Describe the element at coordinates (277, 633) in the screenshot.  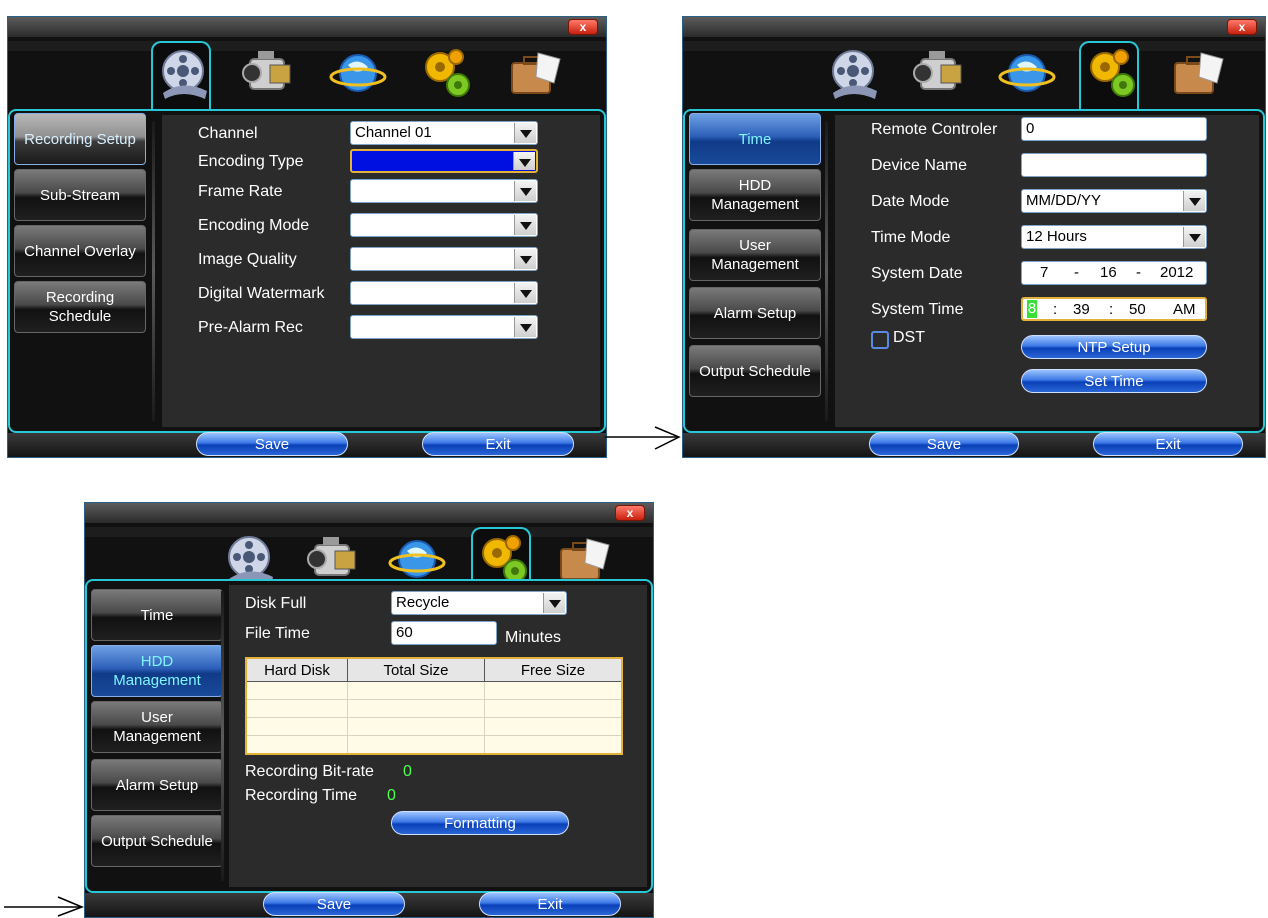
I see `file-time-label: File Time` at that location.